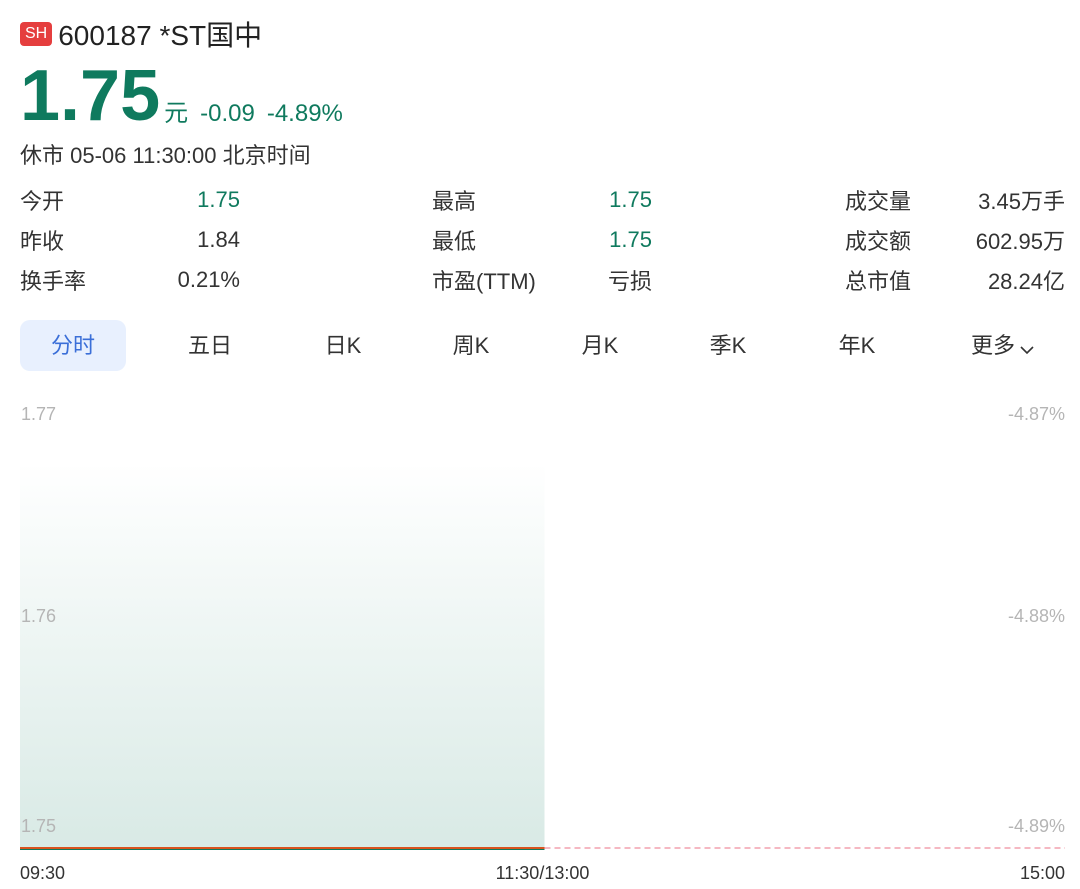 The height and width of the screenshot is (889, 1080). What do you see at coordinates (878, 281) in the screenshot?
I see `stat-label-market-cap: 总市值` at bounding box center [878, 281].